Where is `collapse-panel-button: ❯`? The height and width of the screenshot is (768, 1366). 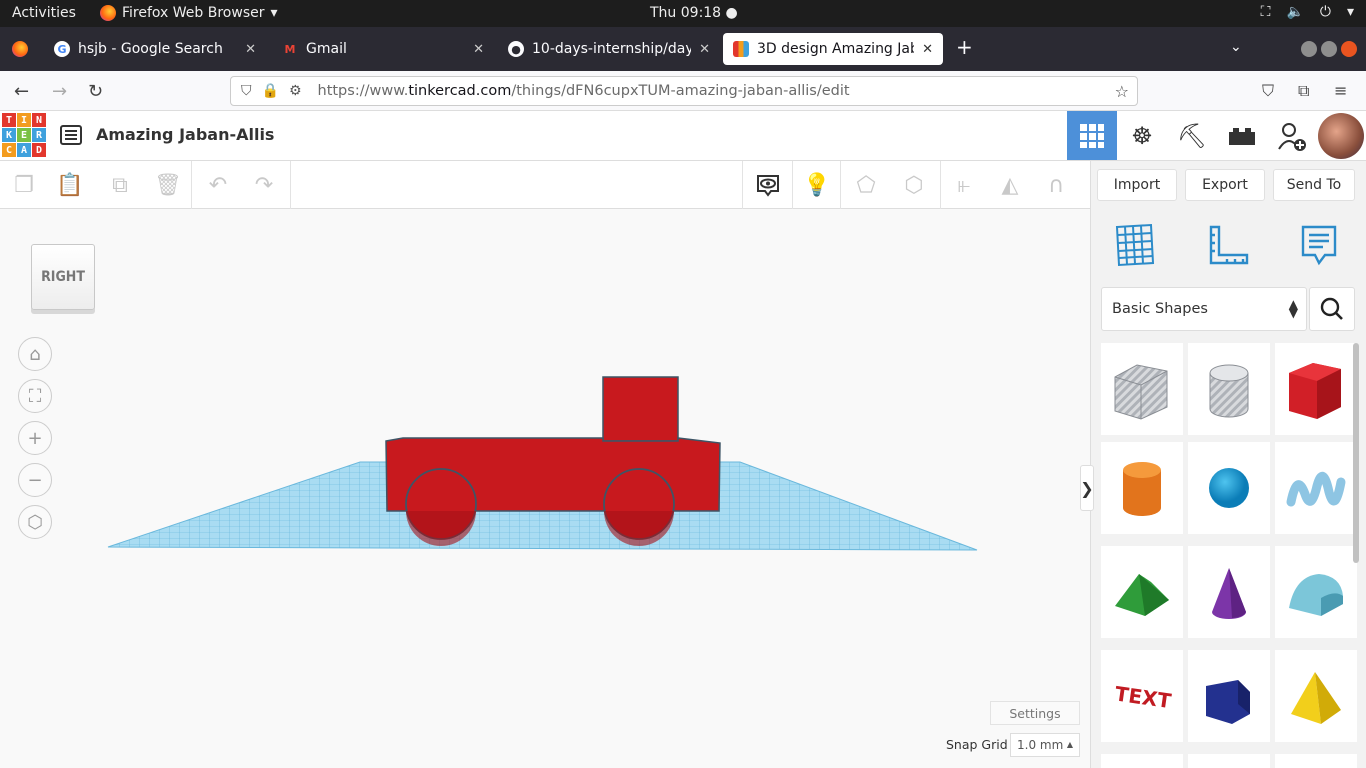
collapse-panel-button: ❯ is located at coordinates (1087, 488).